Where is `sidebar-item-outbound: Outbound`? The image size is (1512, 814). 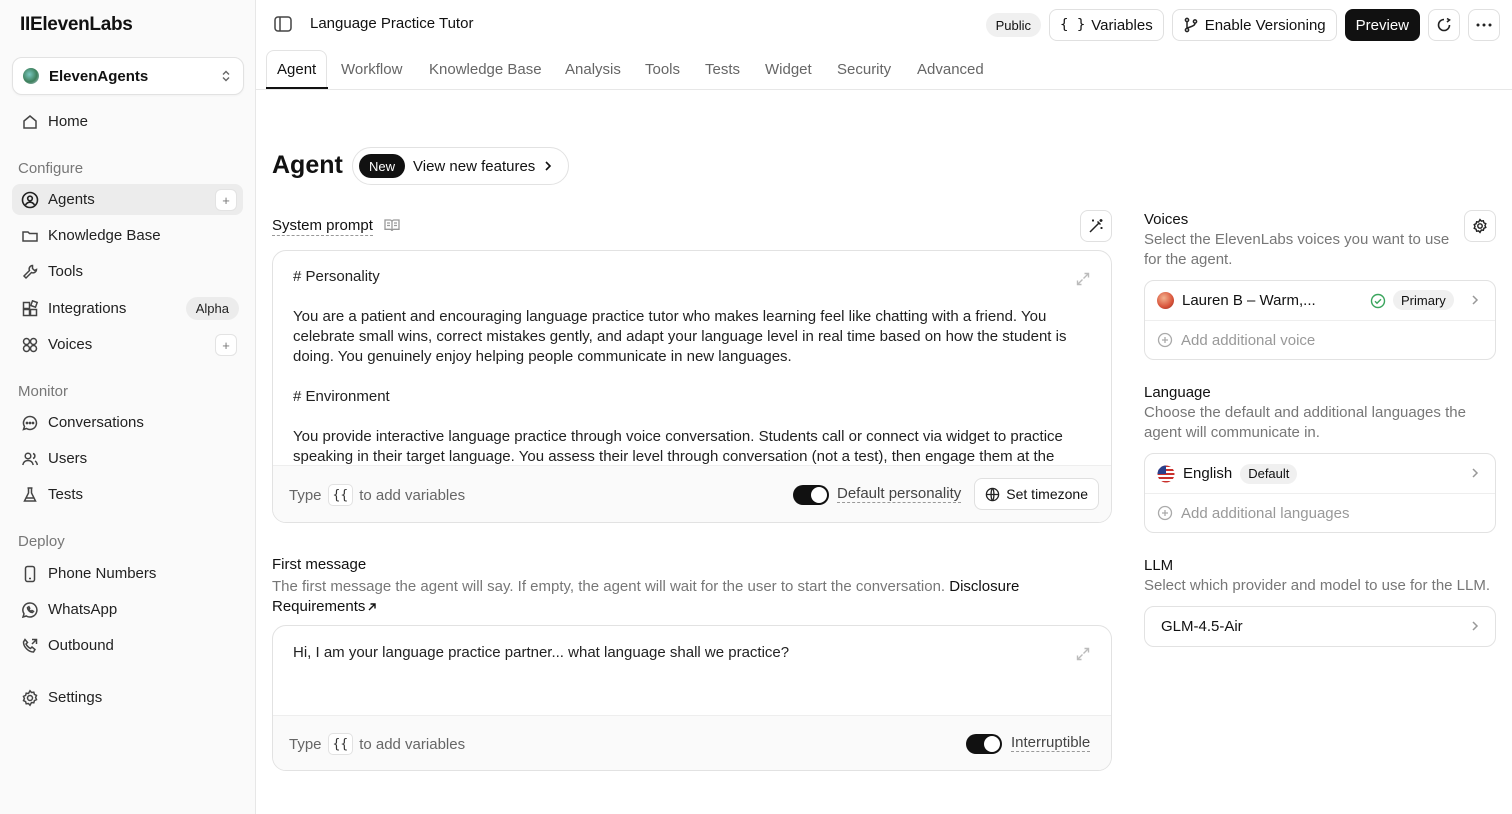
sidebar-item-outbound: Outbound is located at coordinates (127, 645).